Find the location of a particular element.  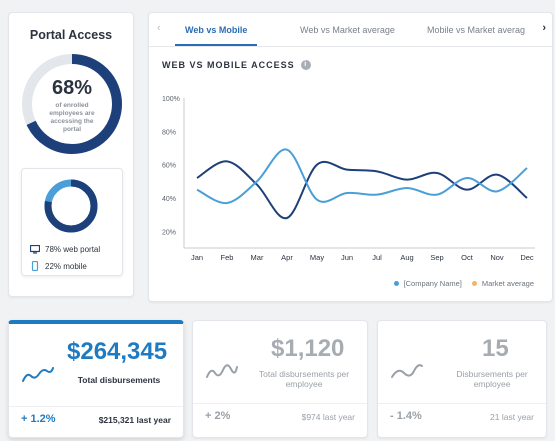

tab-mobile-vs-market: Mobile vs Market averag is located at coordinates (476, 30).